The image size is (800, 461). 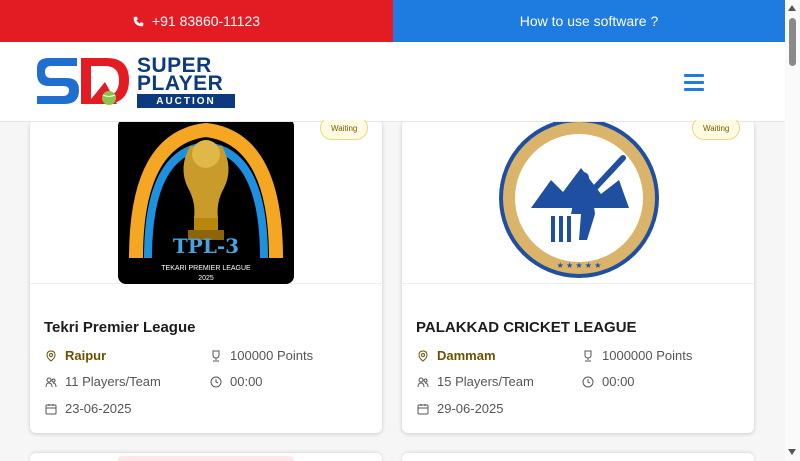 I want to click on points-text: 1000000 Points, so click(x=647, y=355).